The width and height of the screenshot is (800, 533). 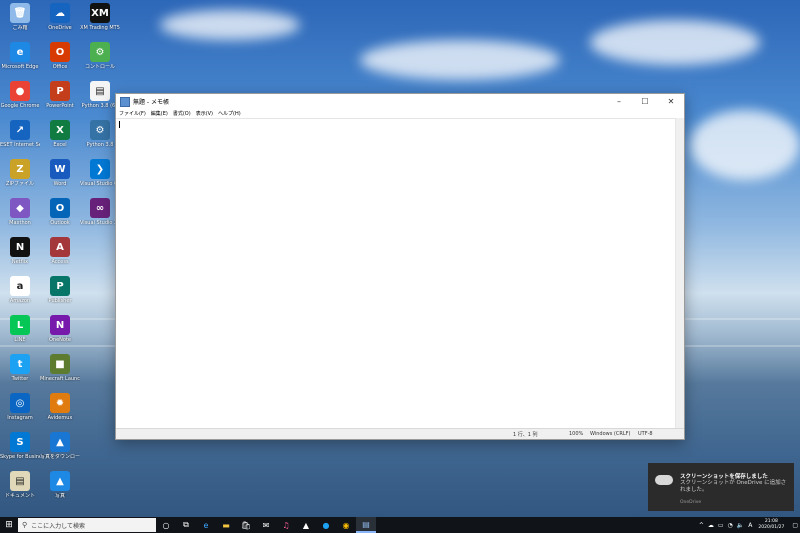 What do you see at coordinates (60, 17) in the screenshot?
I see `desktop-shortcut: ☁ OneDrive` at bounding box center [60, 17].